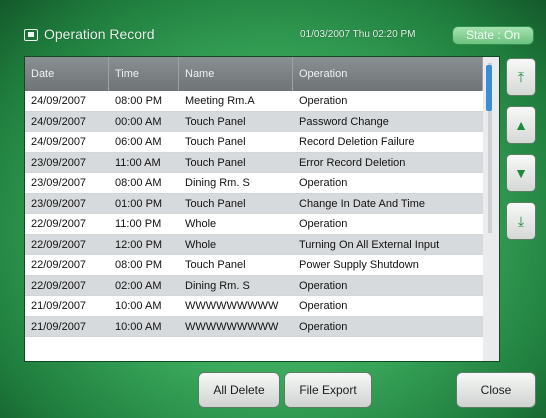  What do you see at coordinates (138, 121) in the screenshot?
I see `cell-time: 00:00 AM` at bounding box center [138, 121].